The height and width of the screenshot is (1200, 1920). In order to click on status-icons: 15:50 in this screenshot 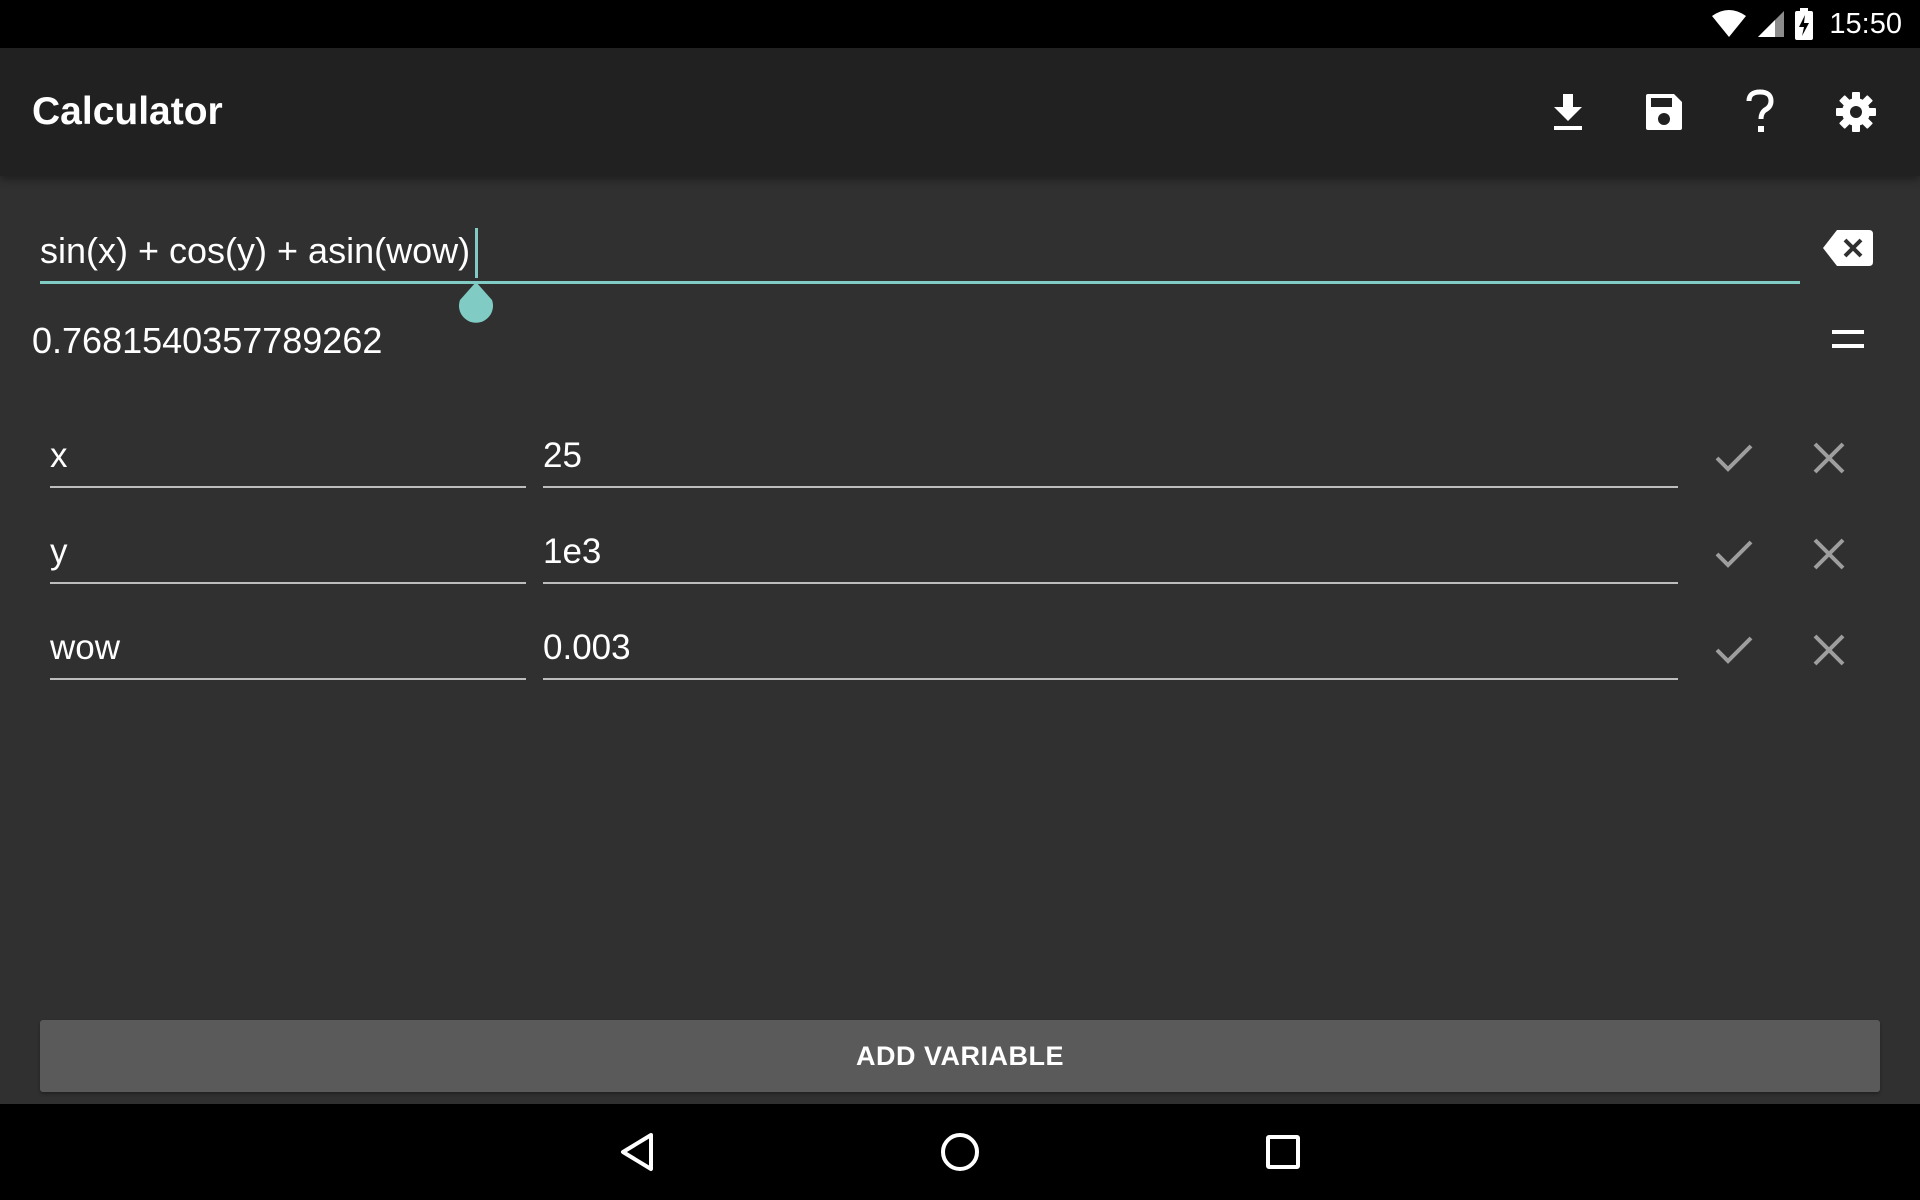, I will do `click(1806, 24)`.